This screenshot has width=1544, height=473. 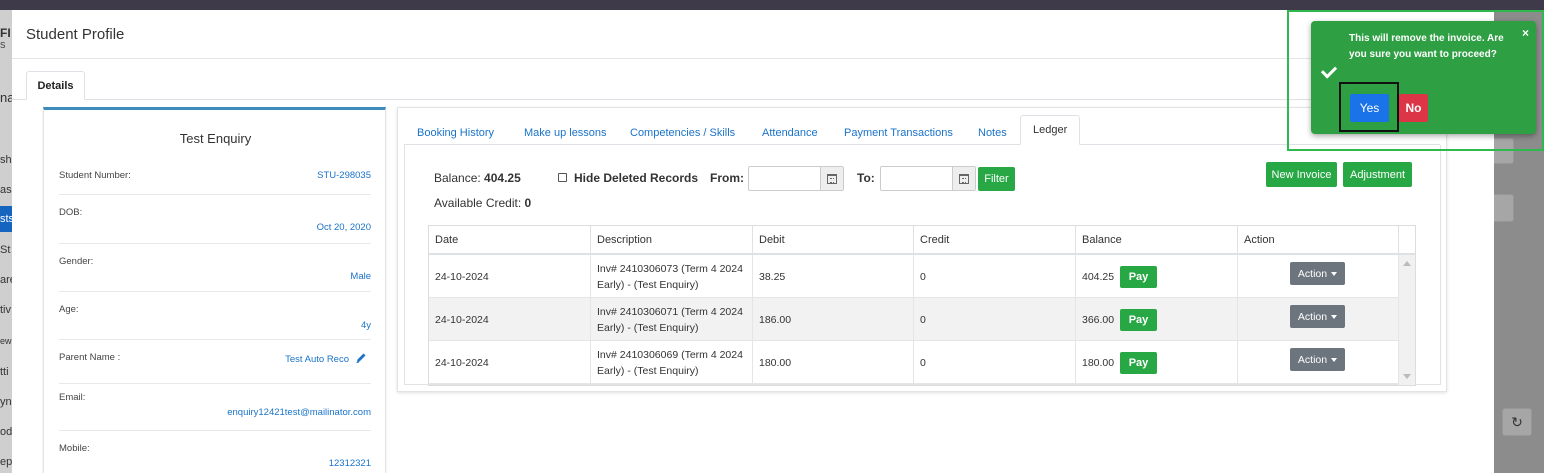 I want to click on no-button: No, so click(x=1413, y=108).